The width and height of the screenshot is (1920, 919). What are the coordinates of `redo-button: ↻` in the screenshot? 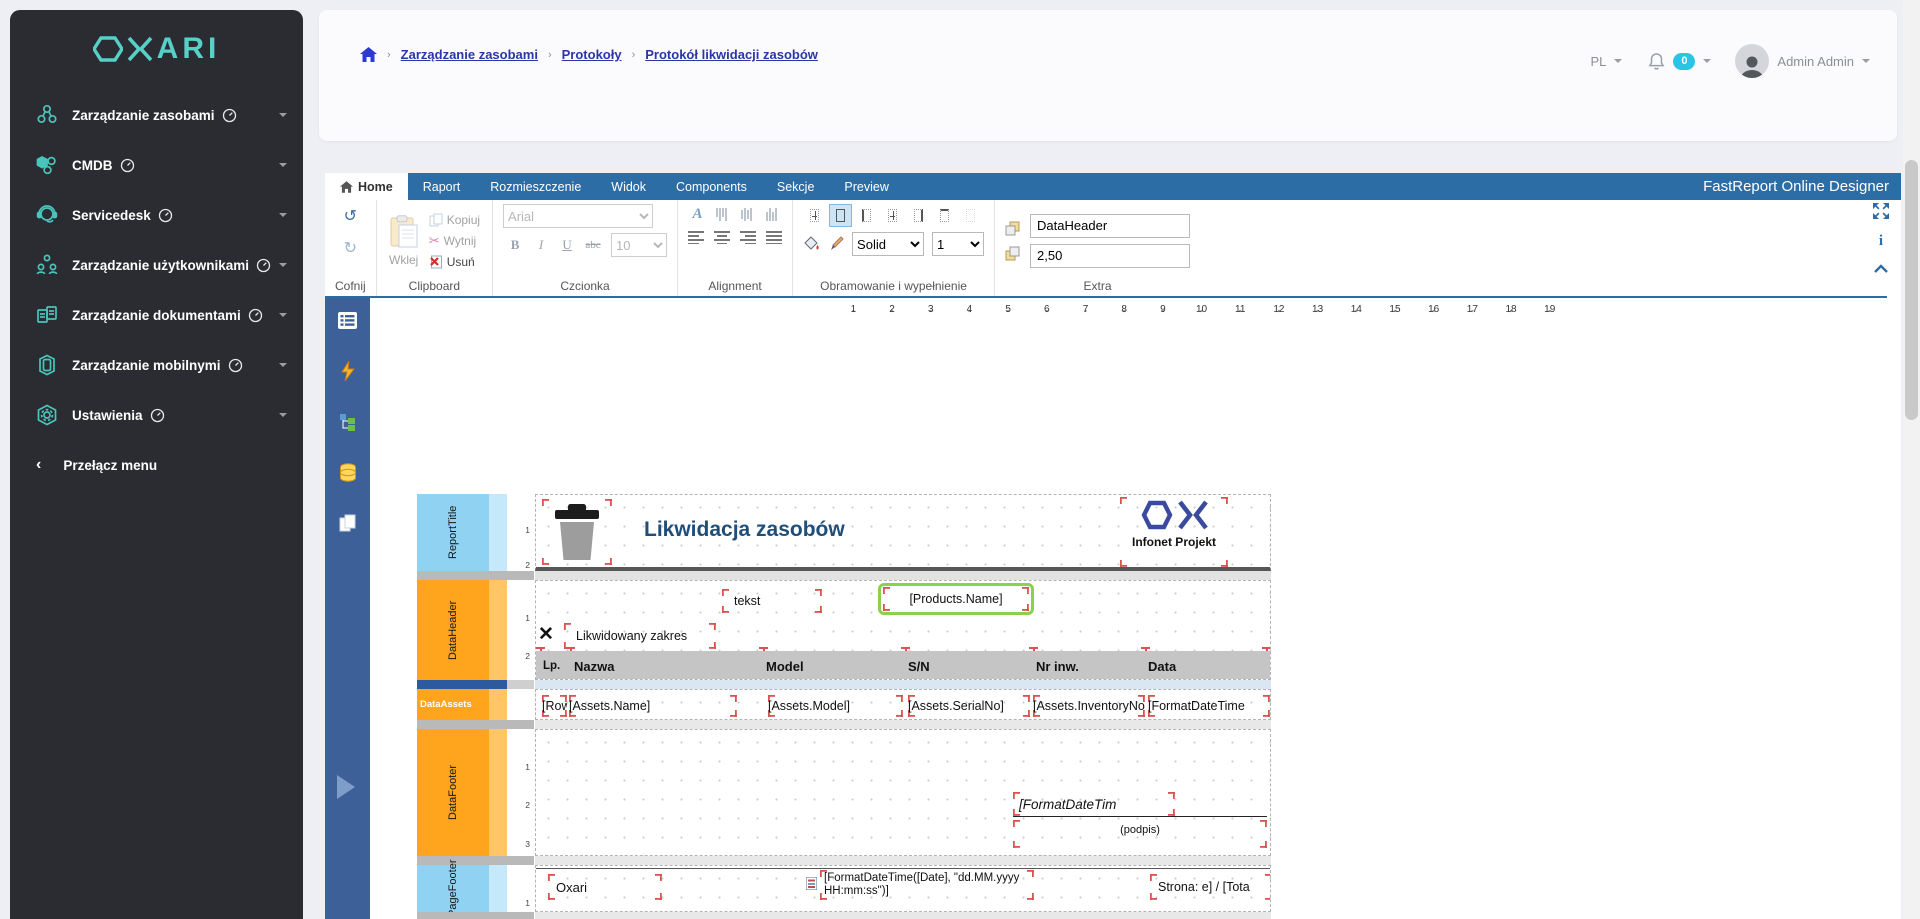 It's located at (350, 248).